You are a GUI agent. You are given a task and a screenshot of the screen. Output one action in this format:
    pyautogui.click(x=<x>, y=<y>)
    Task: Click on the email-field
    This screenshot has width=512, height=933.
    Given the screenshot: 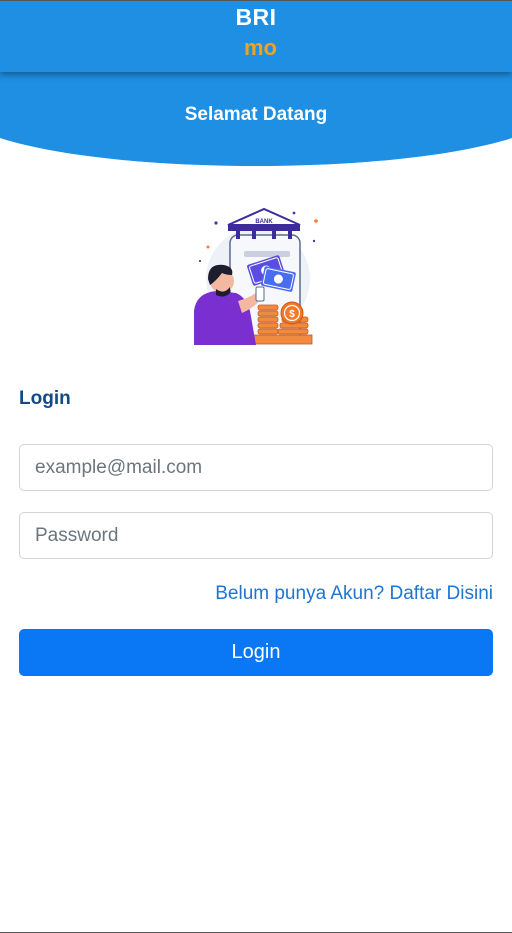 What is the action you would take?
    pyautogui.click(x=256, y=467)
    